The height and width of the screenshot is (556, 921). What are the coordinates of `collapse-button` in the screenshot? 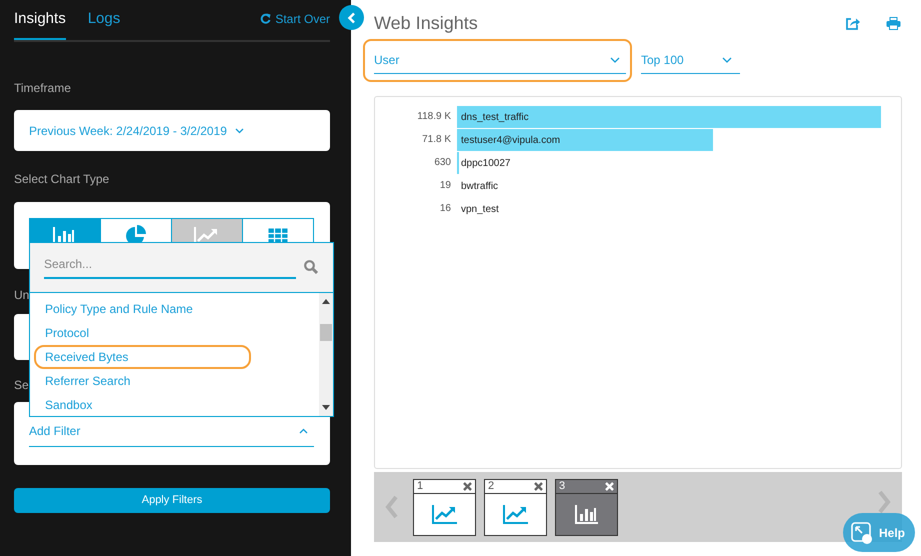 It's located at (351, 17).